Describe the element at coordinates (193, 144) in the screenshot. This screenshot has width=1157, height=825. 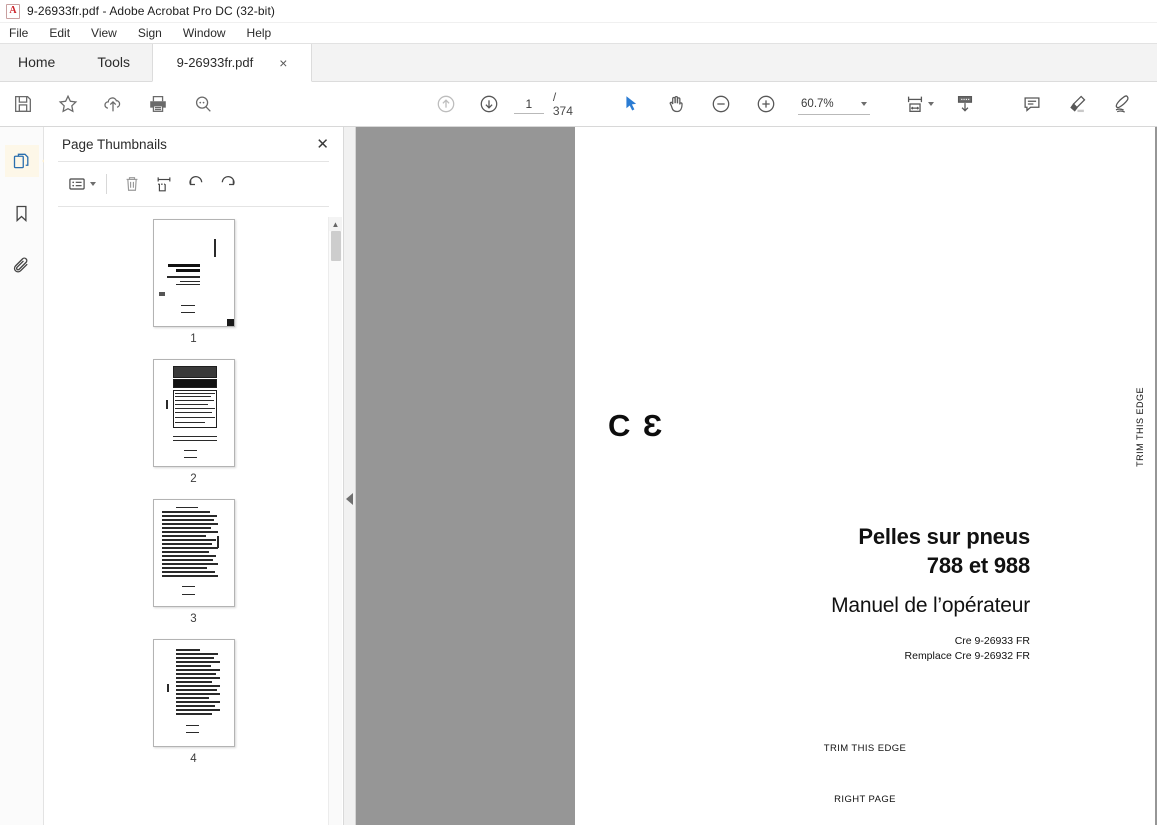
I see `panel-header: Page Thumbnails ✕` at that location.